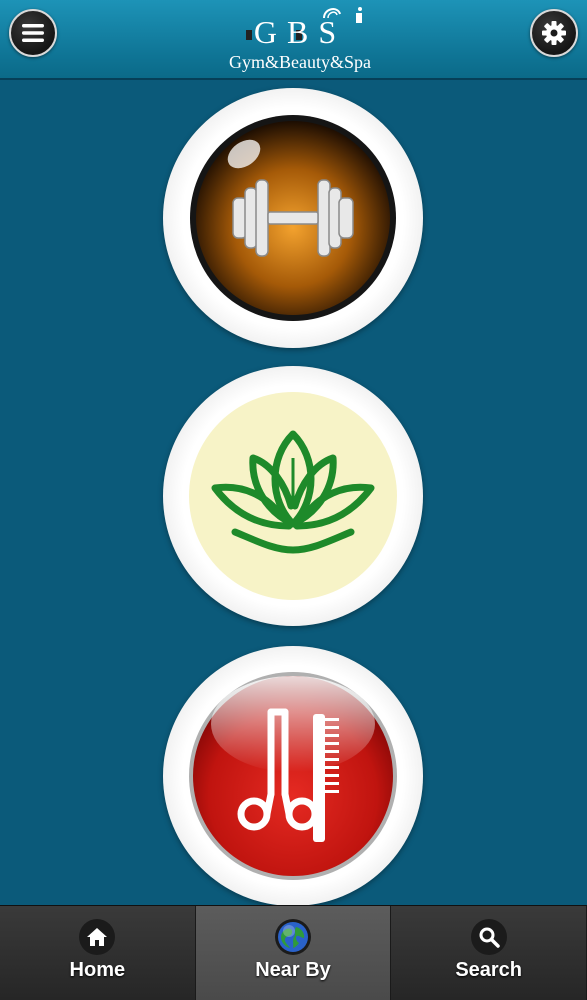  I want to click on nav-search: Search, so click(489, 953).